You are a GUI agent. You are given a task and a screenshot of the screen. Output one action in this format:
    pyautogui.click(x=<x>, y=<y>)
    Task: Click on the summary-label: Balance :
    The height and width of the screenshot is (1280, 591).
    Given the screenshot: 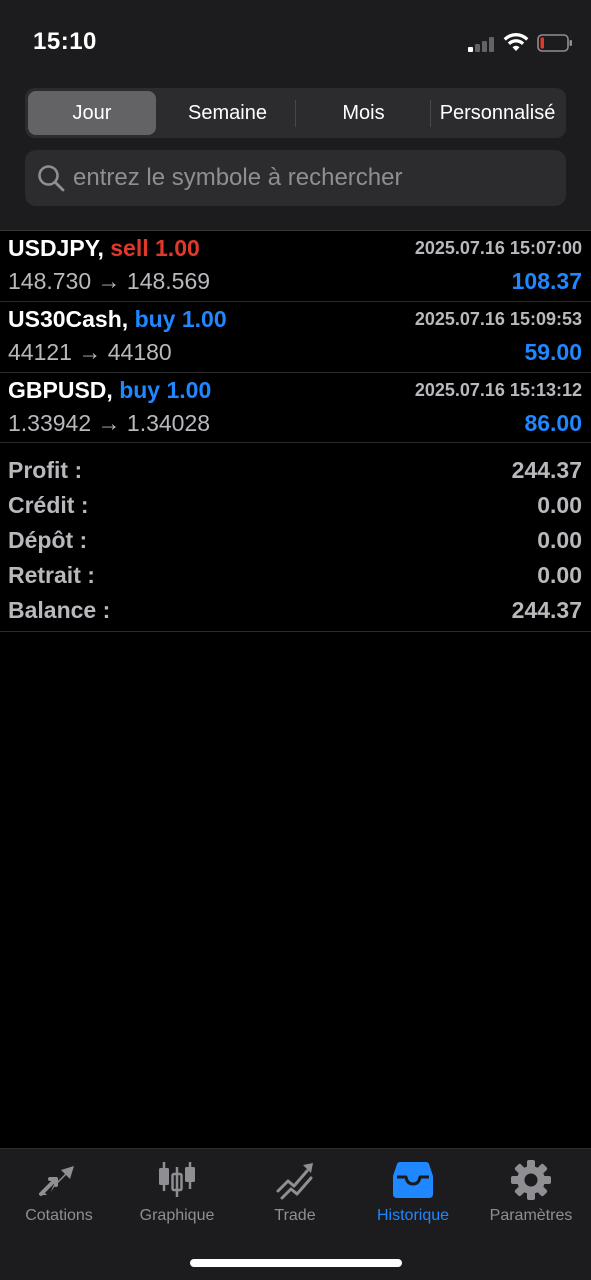 What is the action you would take?
    pyautogui.click(x=59, y=610)
    